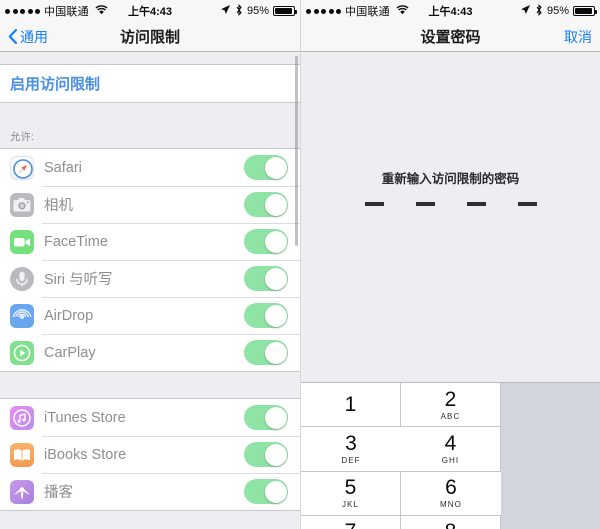 The image size is (600, 529). I want to click on keypad-key-8: 8 TUV, so click(451, 522).